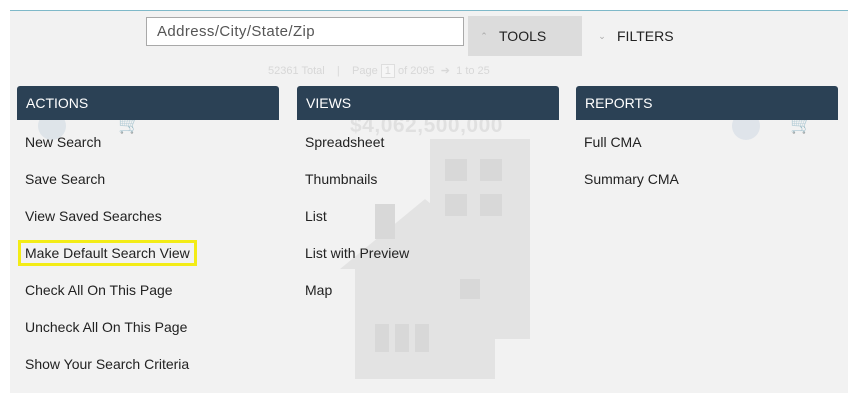 The height and width of the screenshot is (393, 848). I want to click on menu-item-view-saved-searches: View Saved Searches, so click(148, 215).